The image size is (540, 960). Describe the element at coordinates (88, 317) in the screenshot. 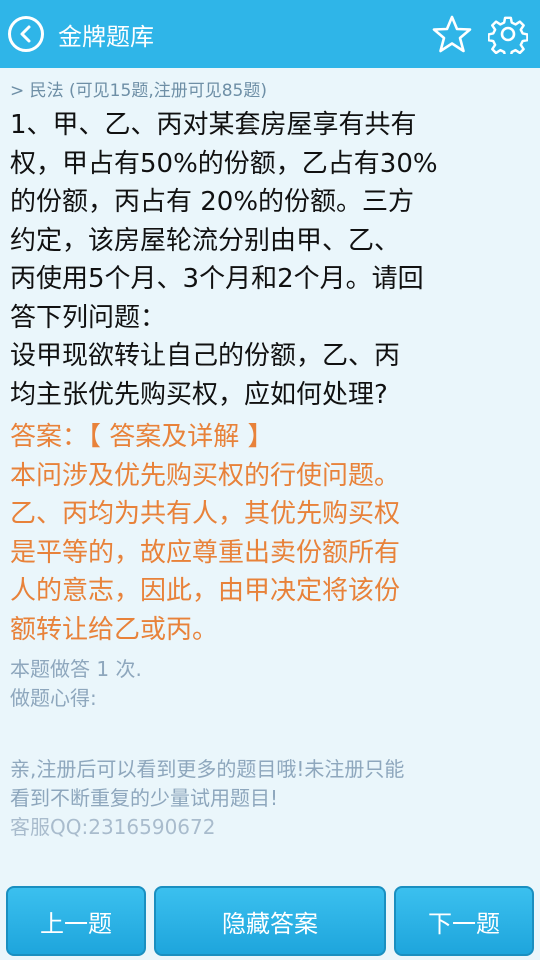

I see `question-line: 答下列问题：` at that location.